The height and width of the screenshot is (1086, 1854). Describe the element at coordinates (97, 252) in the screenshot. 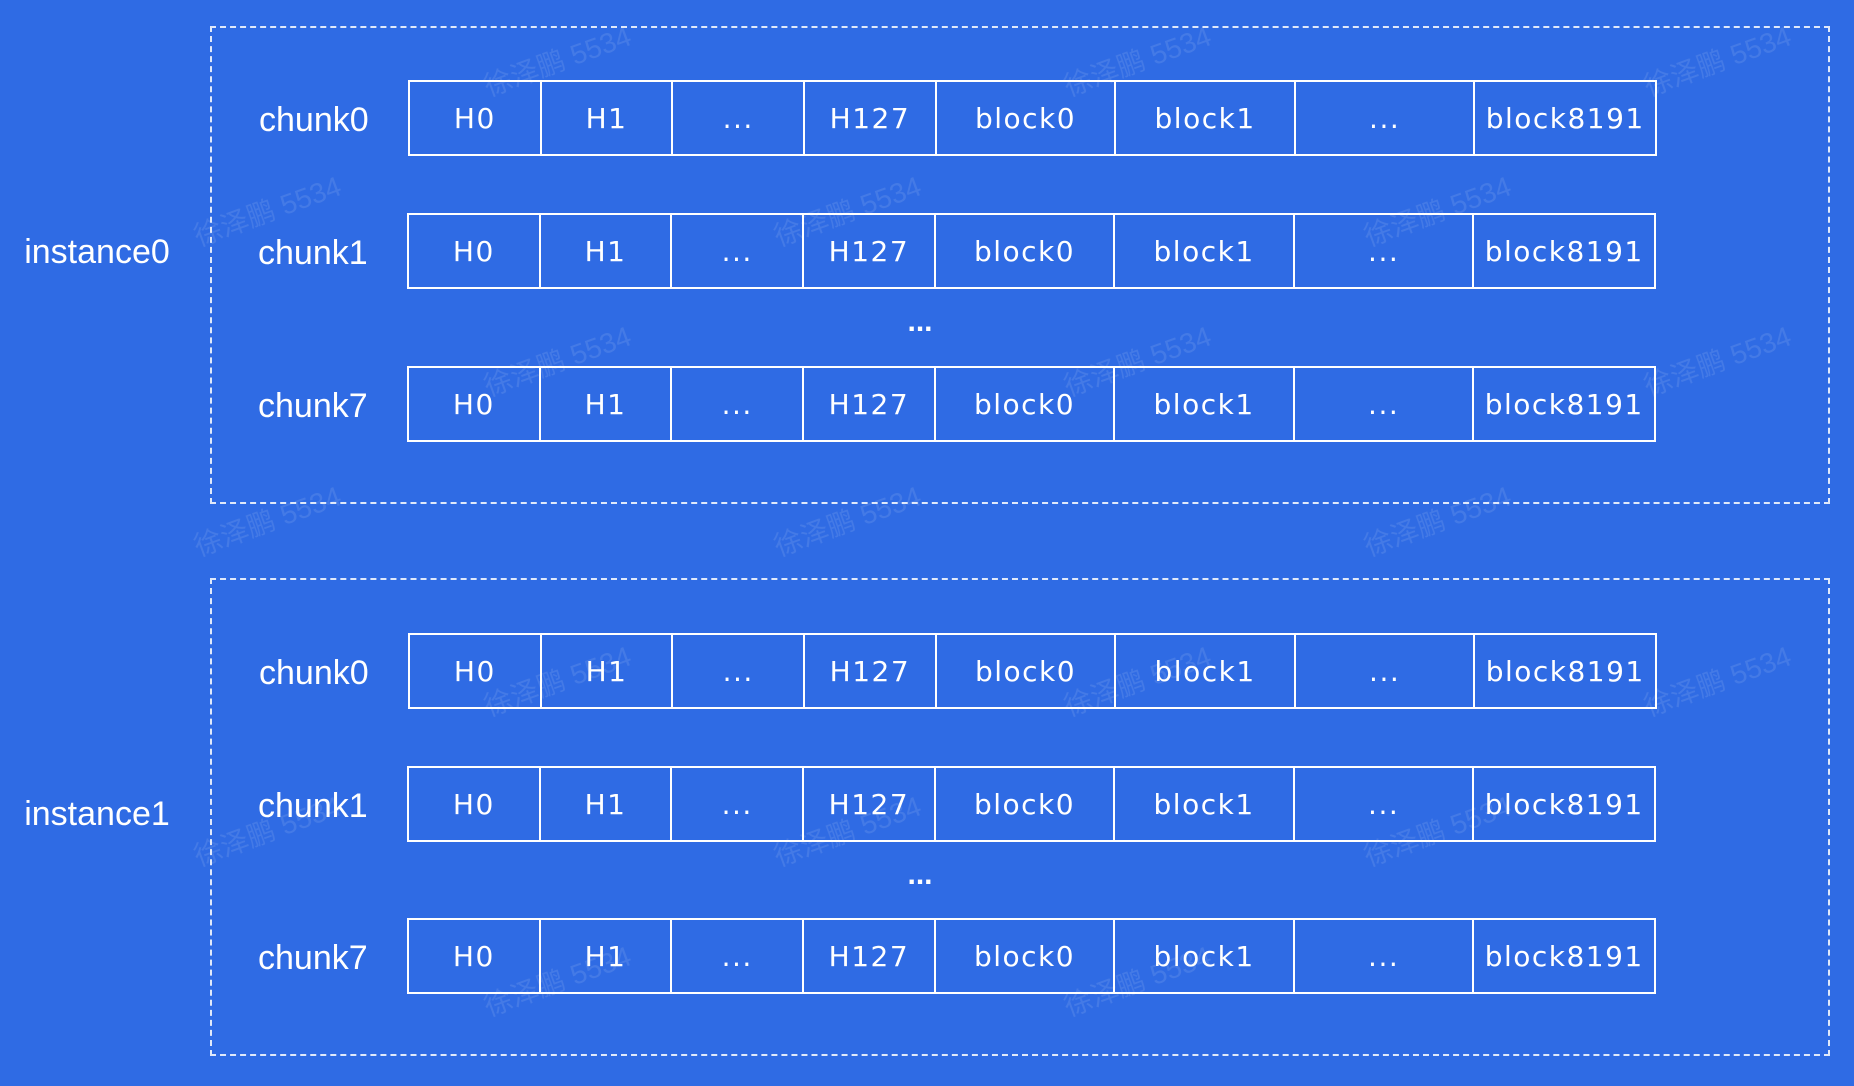

I see `instance-label: instance0` at that location.